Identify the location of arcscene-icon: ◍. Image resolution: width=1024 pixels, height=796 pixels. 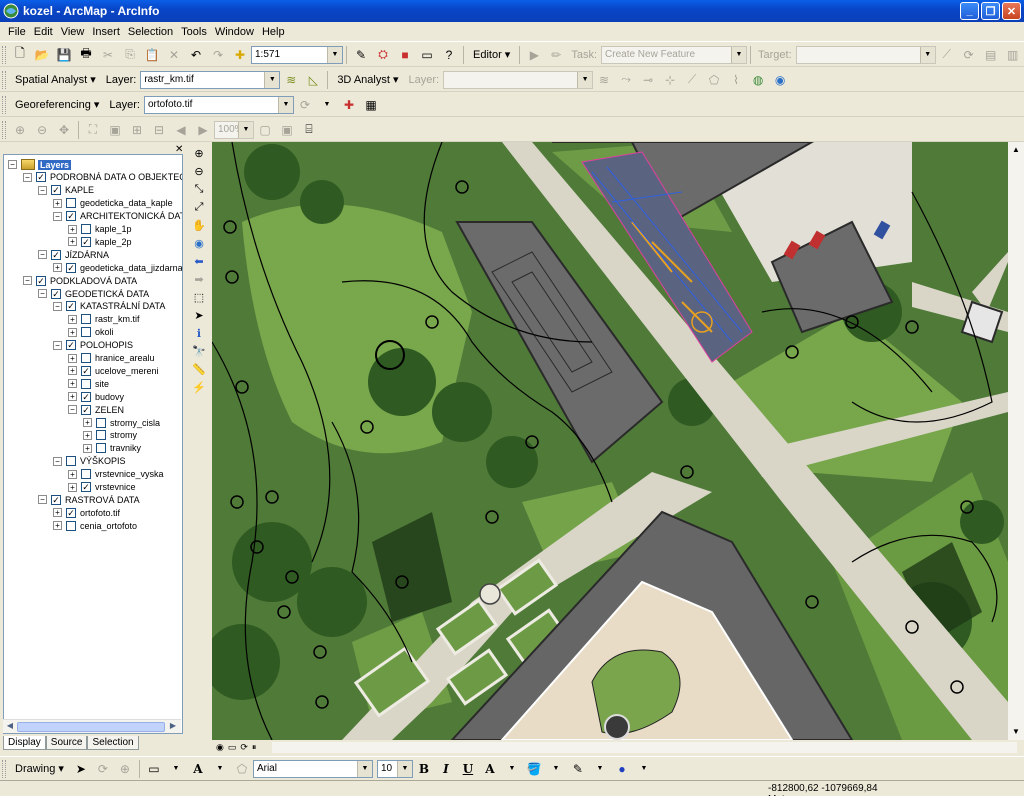
(758, 80).